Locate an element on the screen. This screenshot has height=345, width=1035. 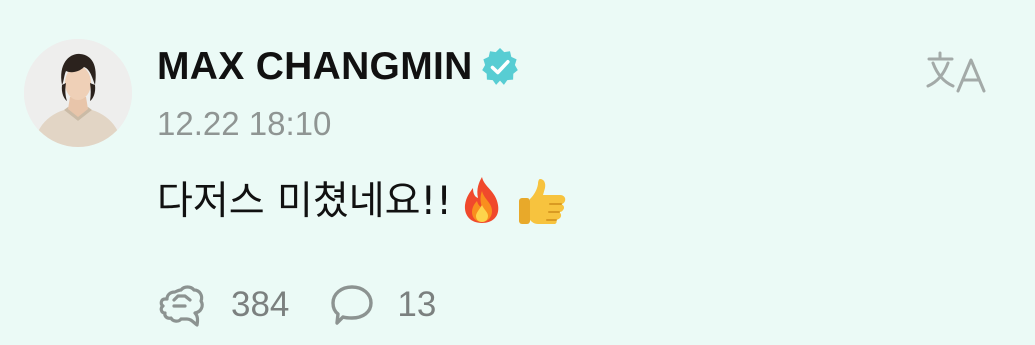
post-actions: 384 13 is located at coordinates (296, 305).